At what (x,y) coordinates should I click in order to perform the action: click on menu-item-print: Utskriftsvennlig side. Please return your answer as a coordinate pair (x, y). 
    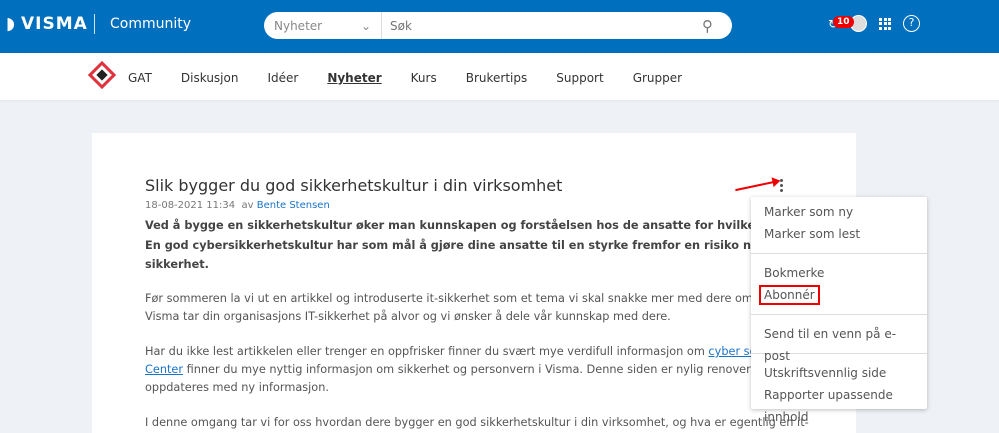
    Looking at the image, I should click on (839, 373).